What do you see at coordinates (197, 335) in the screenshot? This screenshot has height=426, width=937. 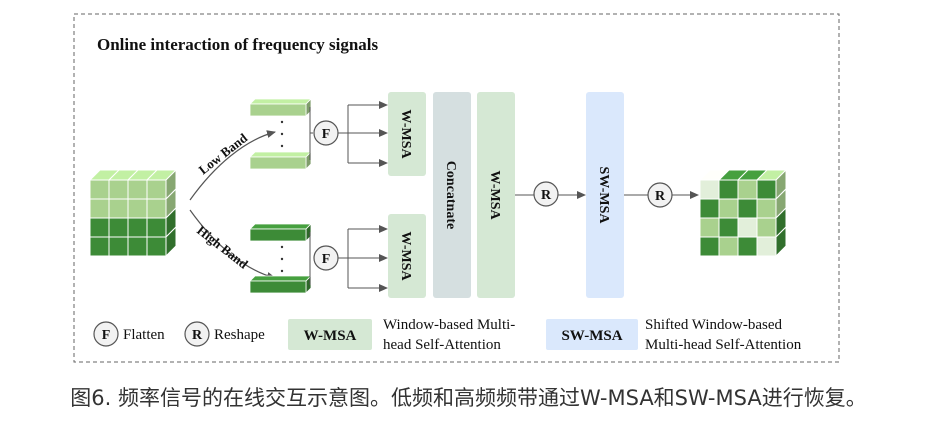 I see `legend-reshape-symbol: R` at bounding box center [197, 335].